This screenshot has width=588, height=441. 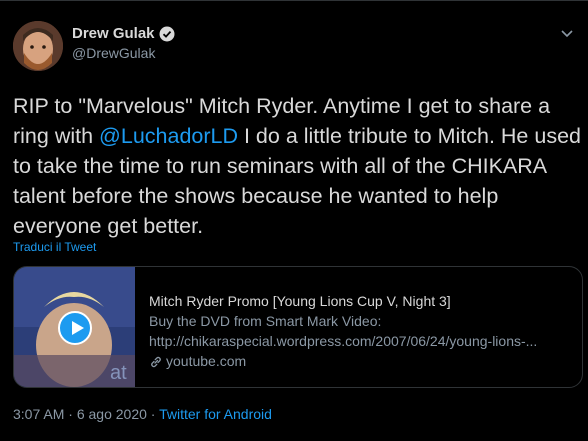 I want to click on tweet-time: 3:07 AM, so click(x=38, y=414).